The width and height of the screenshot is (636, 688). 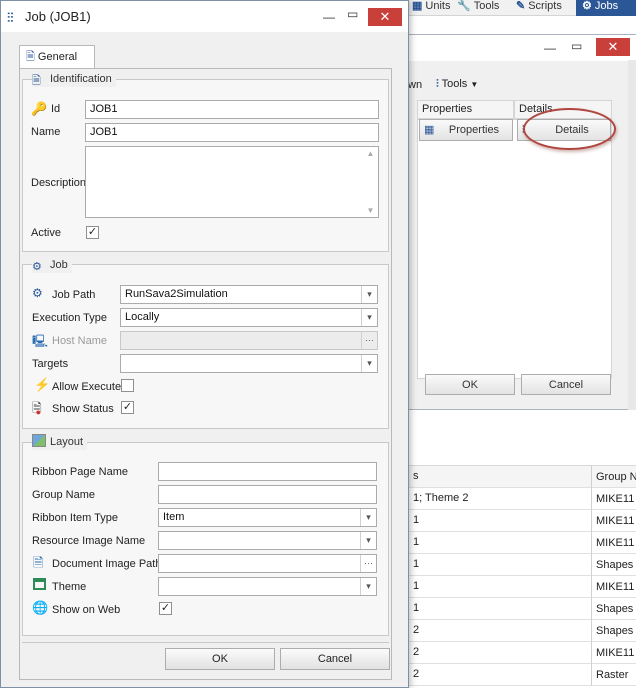 I want to click on footer-divider, so click(x=205, y=642).